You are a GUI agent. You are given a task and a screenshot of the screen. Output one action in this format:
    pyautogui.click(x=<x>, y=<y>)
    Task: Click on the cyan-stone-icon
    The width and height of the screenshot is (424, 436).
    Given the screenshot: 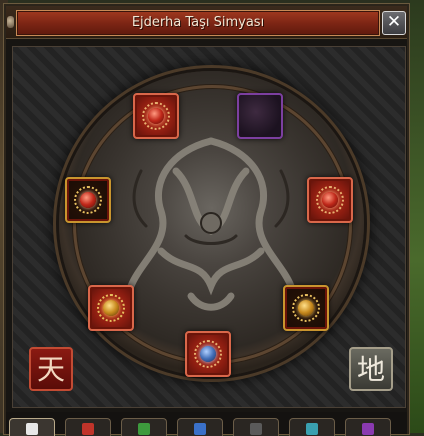 What is the action you would take?
    pyautogui.click(x=312, y=429)
    